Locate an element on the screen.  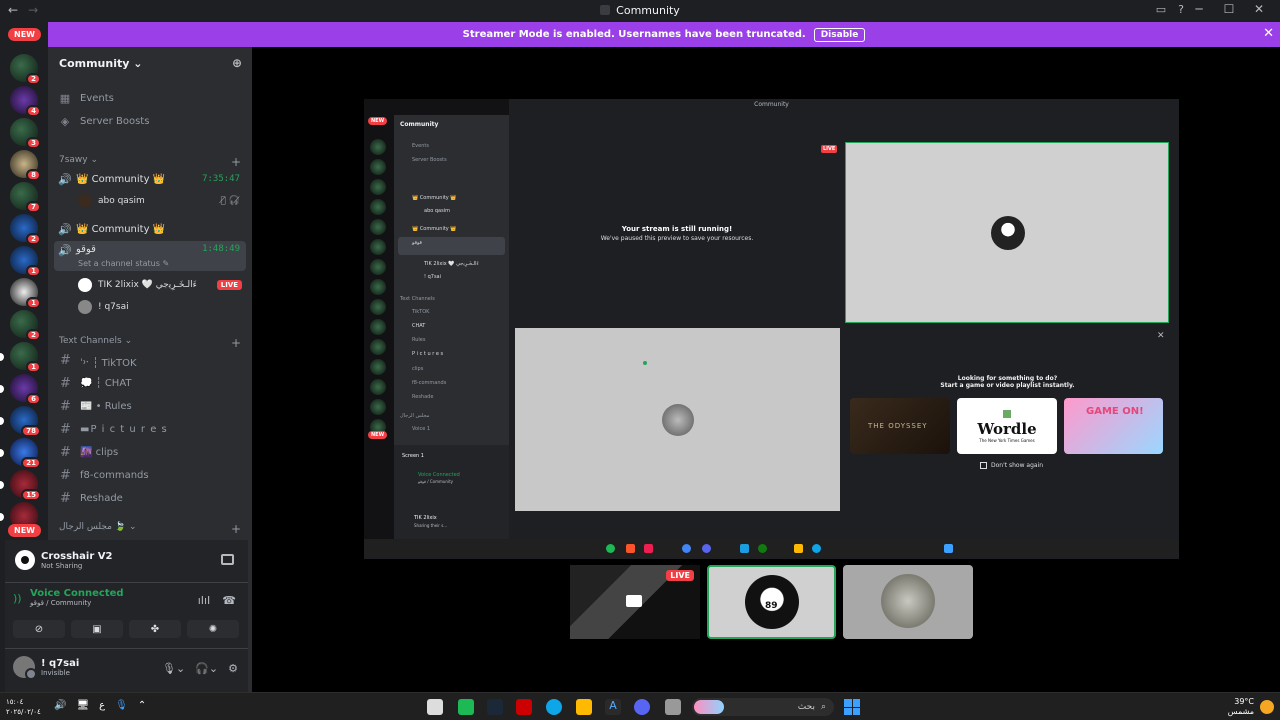
video-tile is located at coordinates (677, 419).